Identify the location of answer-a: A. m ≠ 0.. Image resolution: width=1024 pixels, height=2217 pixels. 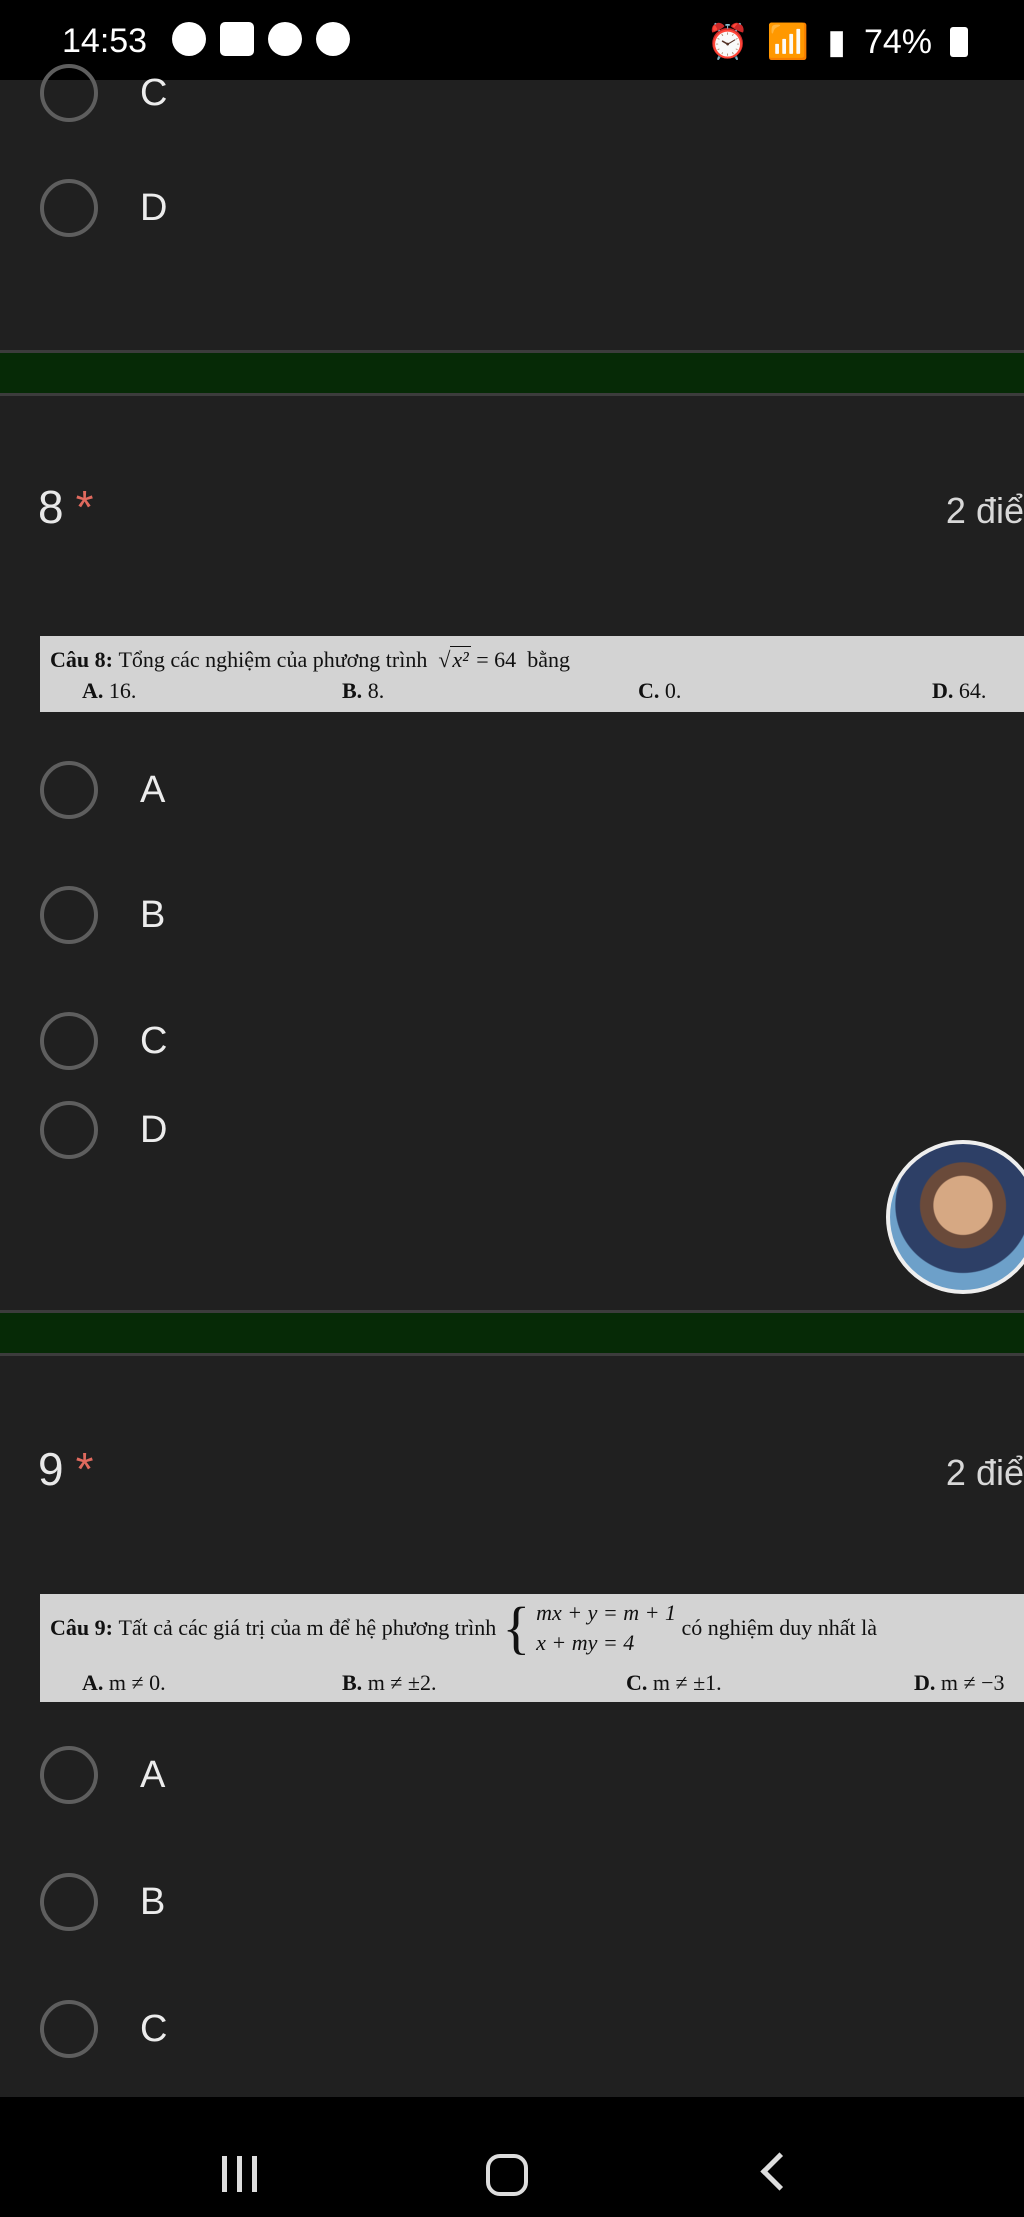
(124, 1682).